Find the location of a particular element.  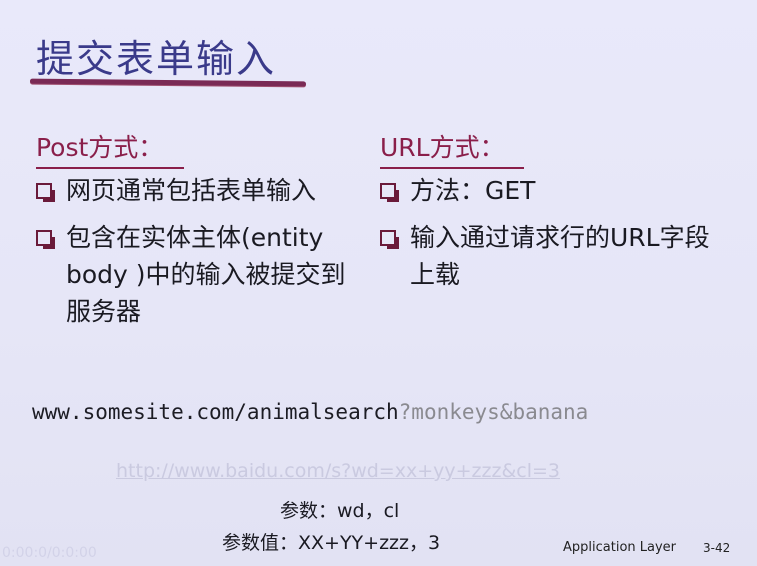

list-item: 包含在实体主体(entity body )中的输入被提交到服务器 is located at coordinates (191, 274).